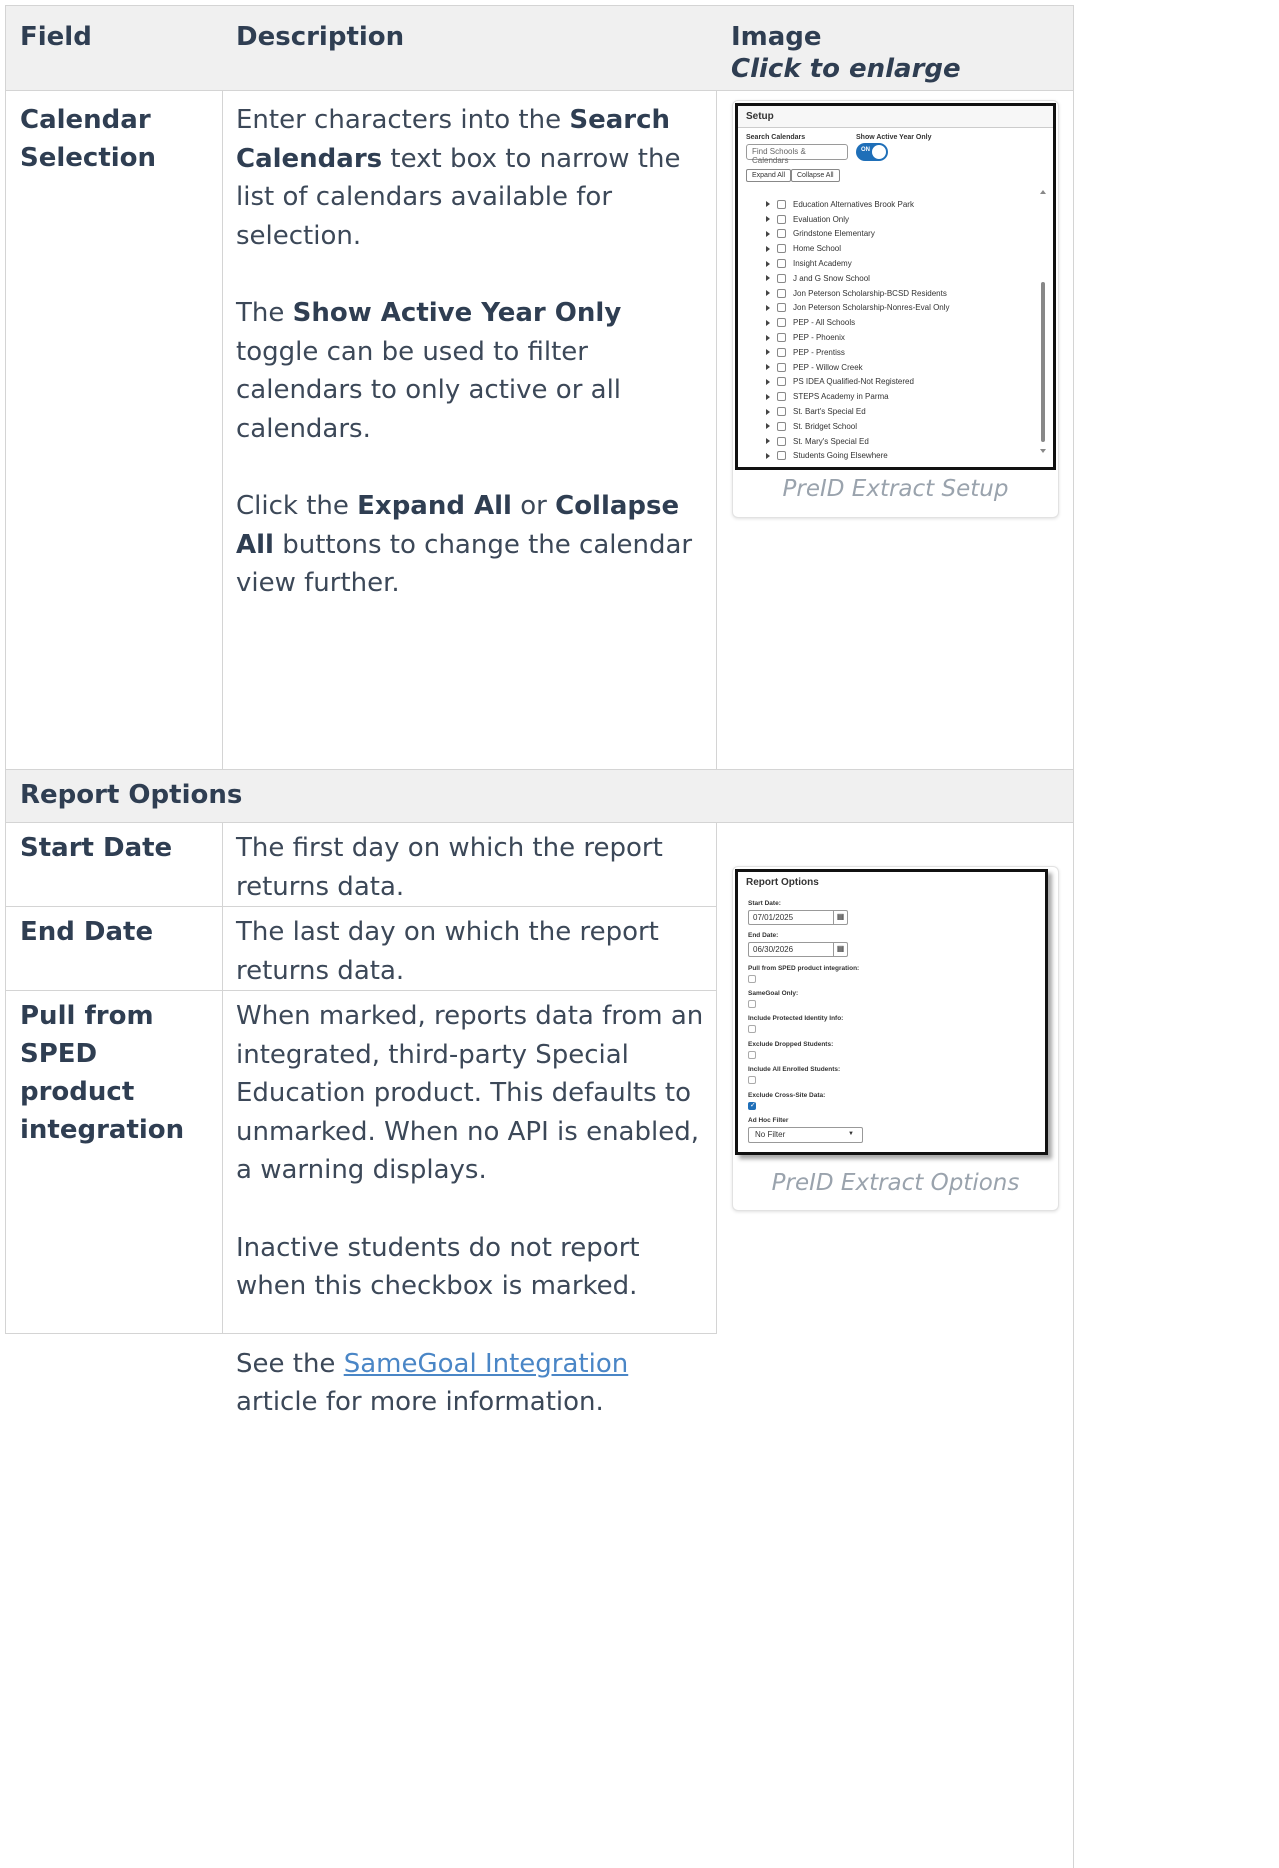  Describe the element at coordinates (858, 278) in the screenshot. I see `calendar-list-item: J and G Snow School` at that location.